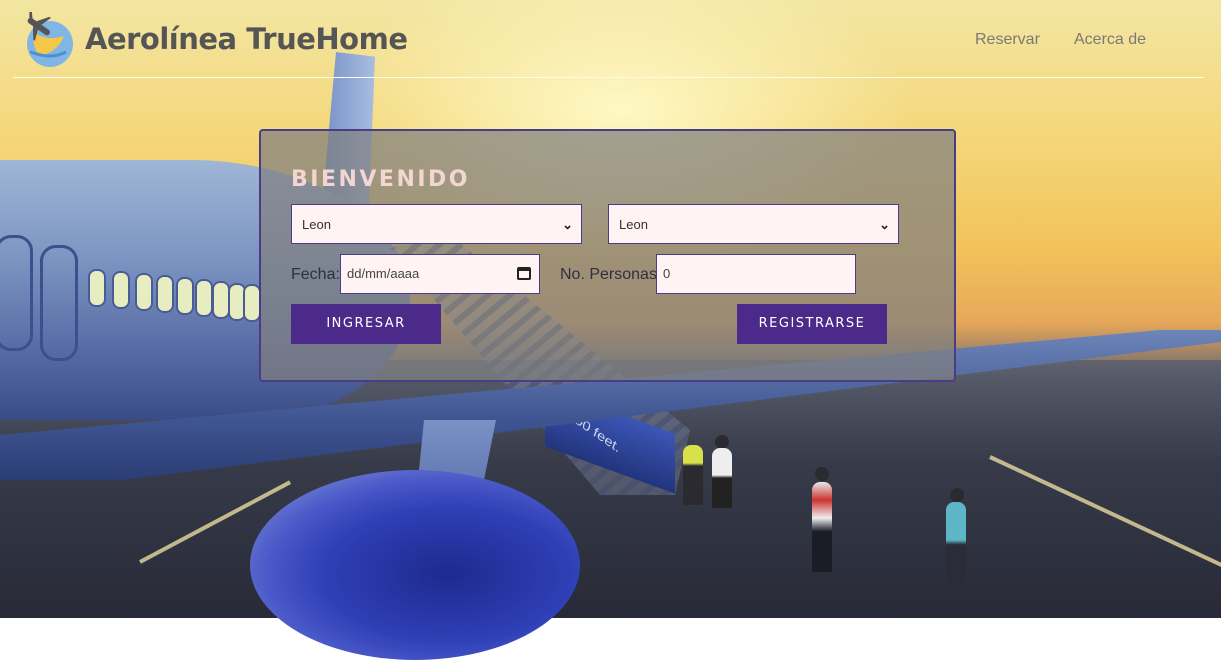  Describe the element at coordinates (1007, 40) in the screenshot. I see `nav-link-reservar: Reservar` at that location.